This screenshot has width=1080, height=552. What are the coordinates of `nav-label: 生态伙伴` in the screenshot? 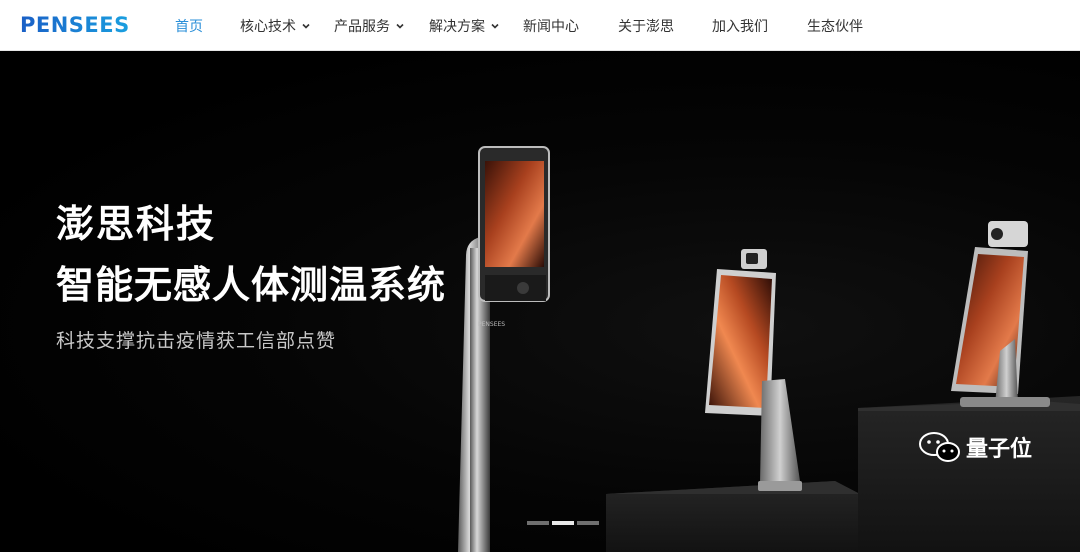 It's located at (835, 26).